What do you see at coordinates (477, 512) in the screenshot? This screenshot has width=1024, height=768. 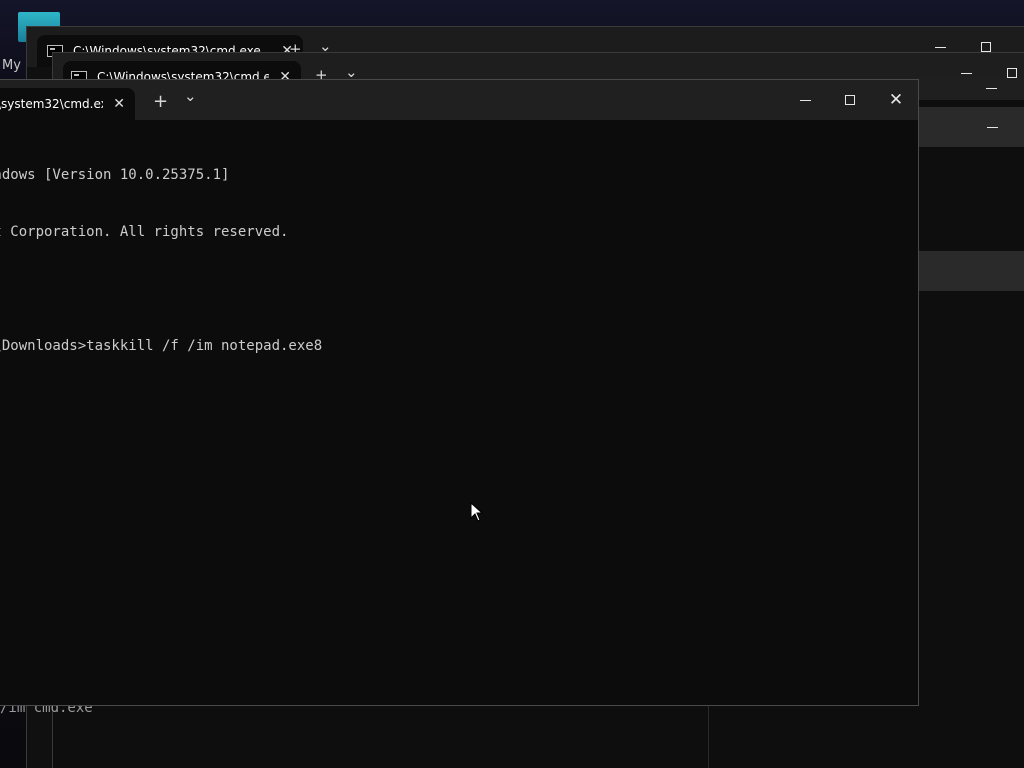 I see `mouse-pointer-icon` at bounding box center [477, 512].